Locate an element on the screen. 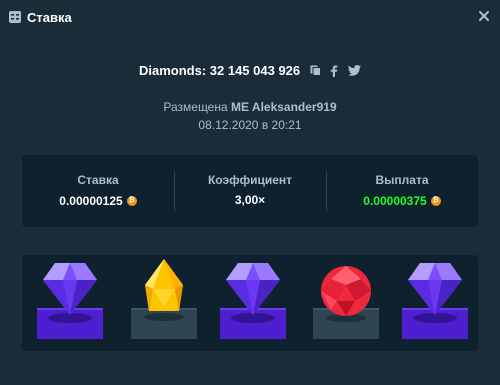 This screenshot has width=500, height=385. bet-game-line: Diamonds: 32 145 043 926 is located at coordinates (250, 70).